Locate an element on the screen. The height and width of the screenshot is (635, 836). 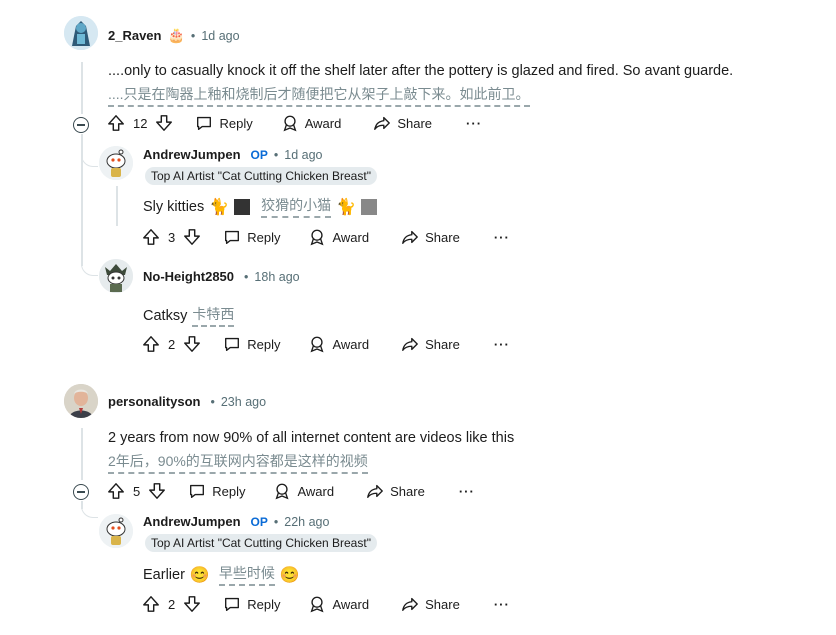
comment-translation: 早些时候 is located at coordinates (246, 574).